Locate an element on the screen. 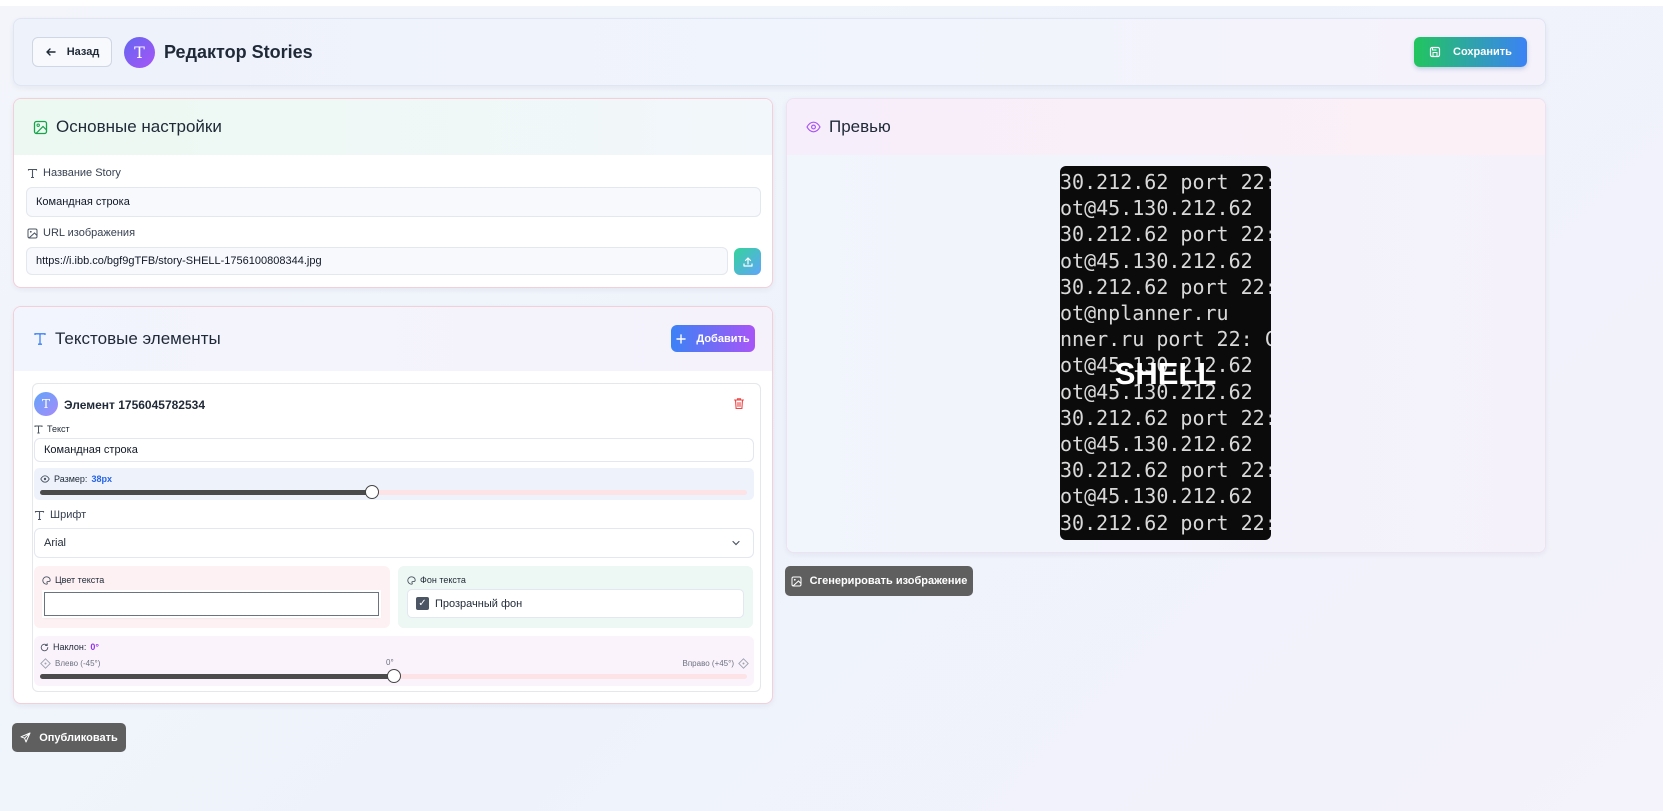 This screenshot has height=811, width=1663. tilt-left-label: Влево (-45°) is located at coordinates (70, 663).